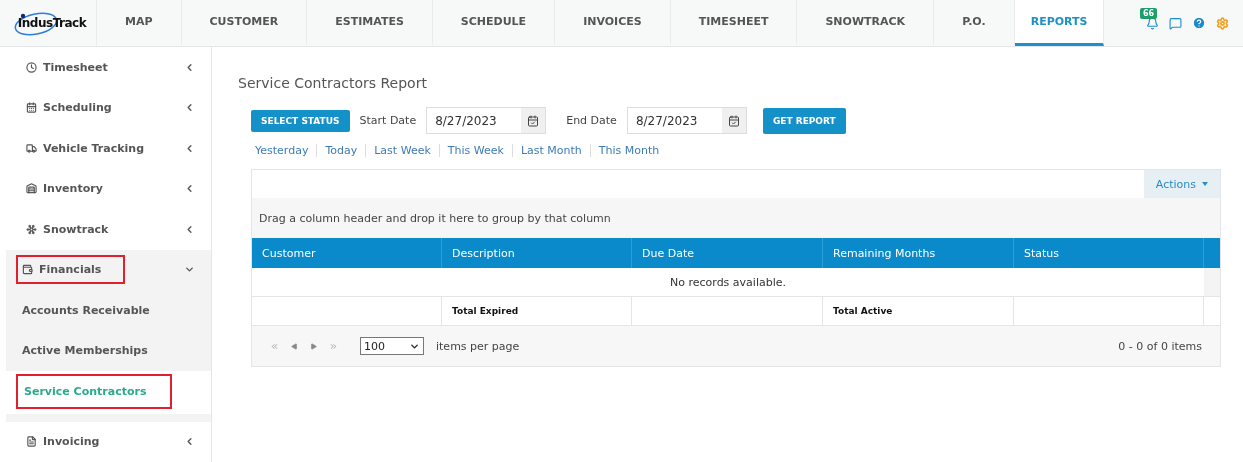 The image size is (1243, 462). Describe the element at coordinates (282, 150) in the screenshot. I see `date-range-link: Yesterday` at that location.